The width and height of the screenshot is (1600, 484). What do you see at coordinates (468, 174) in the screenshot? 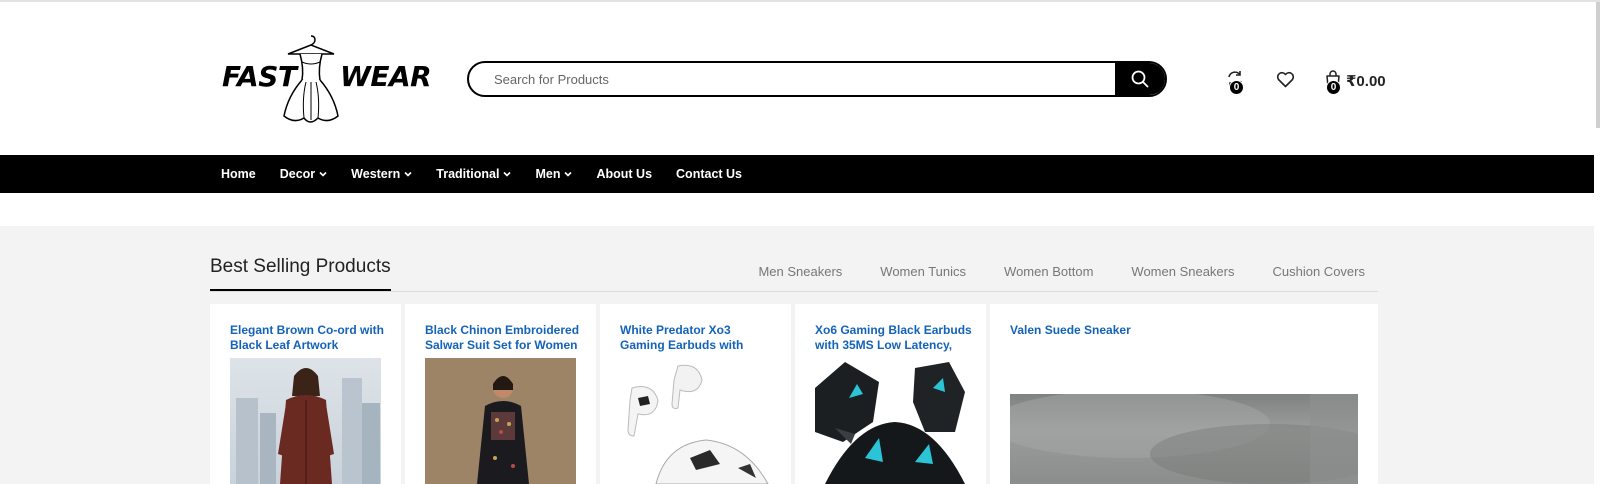
I see `nav-label: Traditional` at bounding box center [468, 174].